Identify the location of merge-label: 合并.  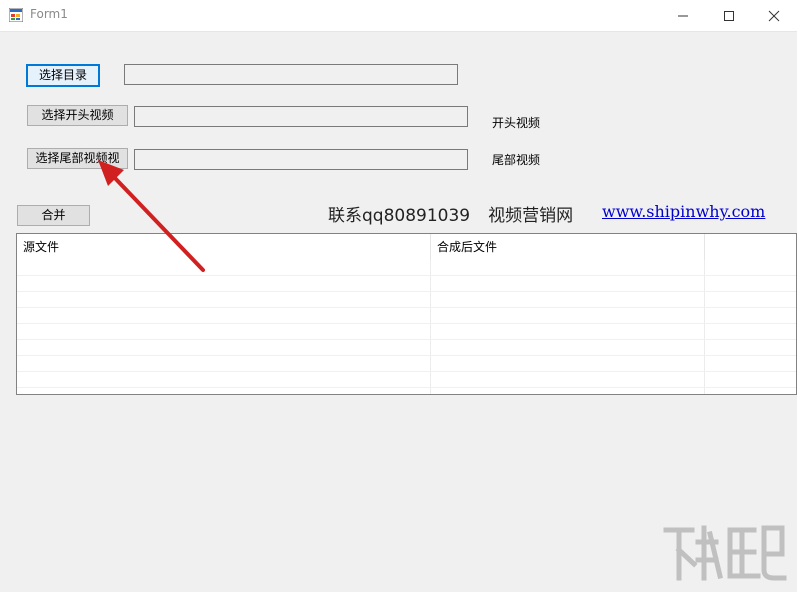
(53, 215).